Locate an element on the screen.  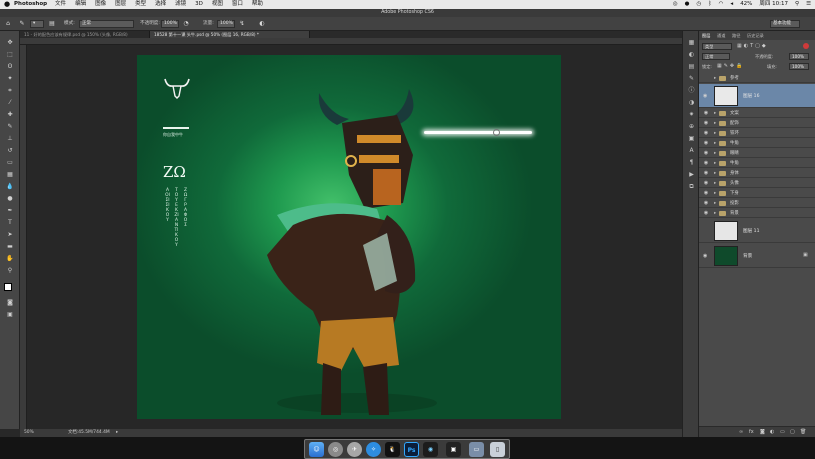
color-panel-icon: ◑ is located at coordinates (691, 102).